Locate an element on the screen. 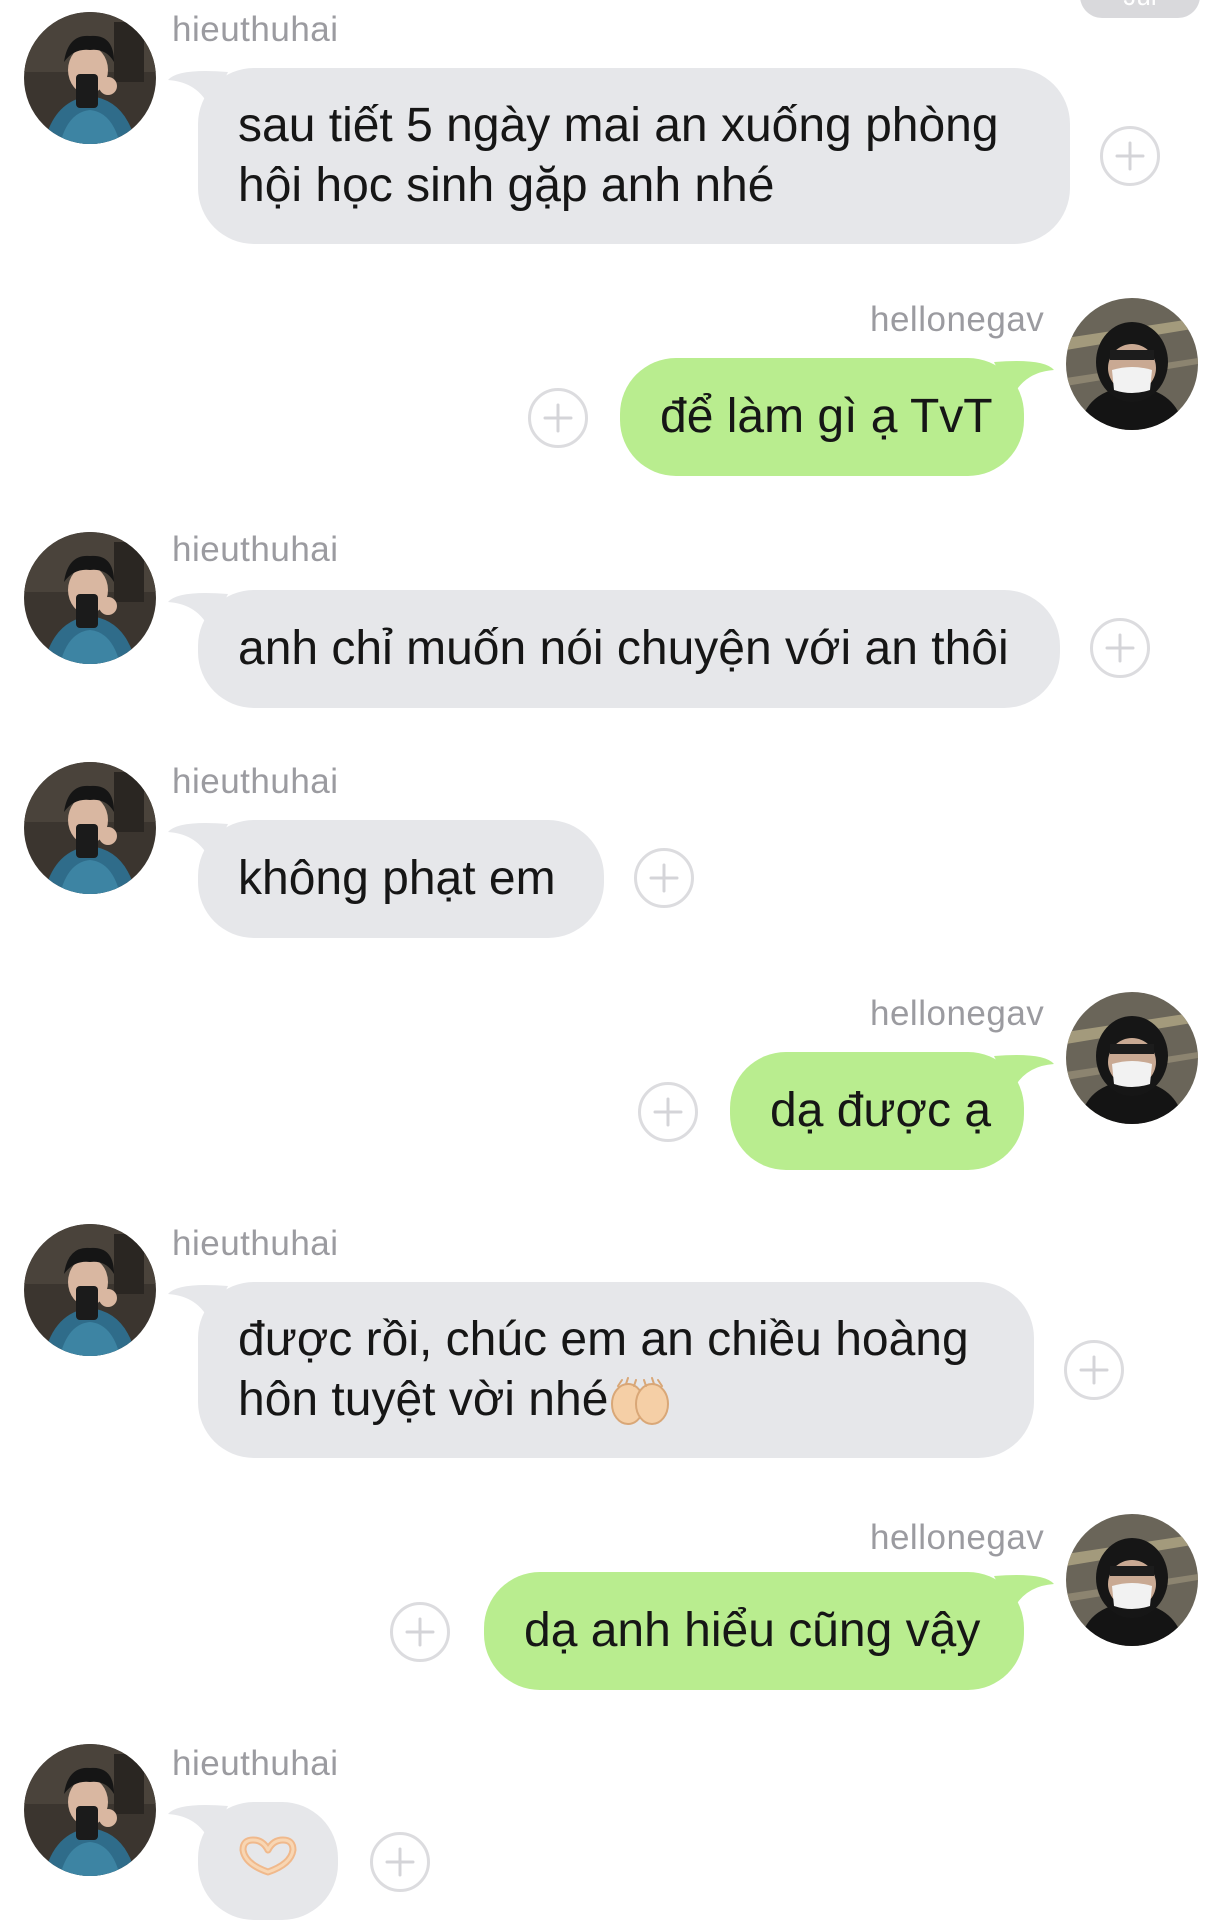  message-bubble: để làm gì ạ TvT is located at coordinates (837, 417).